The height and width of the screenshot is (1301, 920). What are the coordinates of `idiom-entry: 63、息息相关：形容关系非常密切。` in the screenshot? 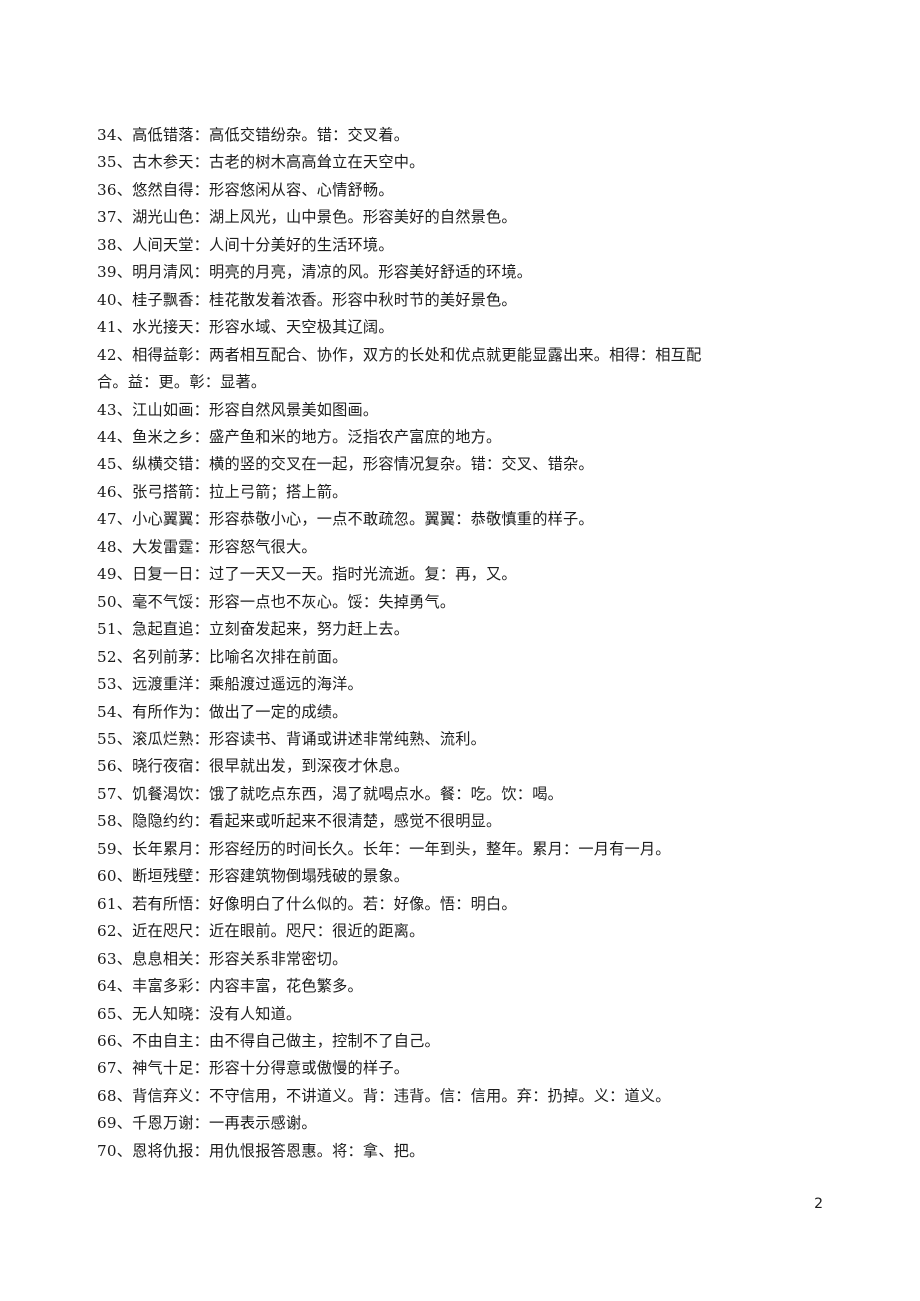 It's located at (222, 958).